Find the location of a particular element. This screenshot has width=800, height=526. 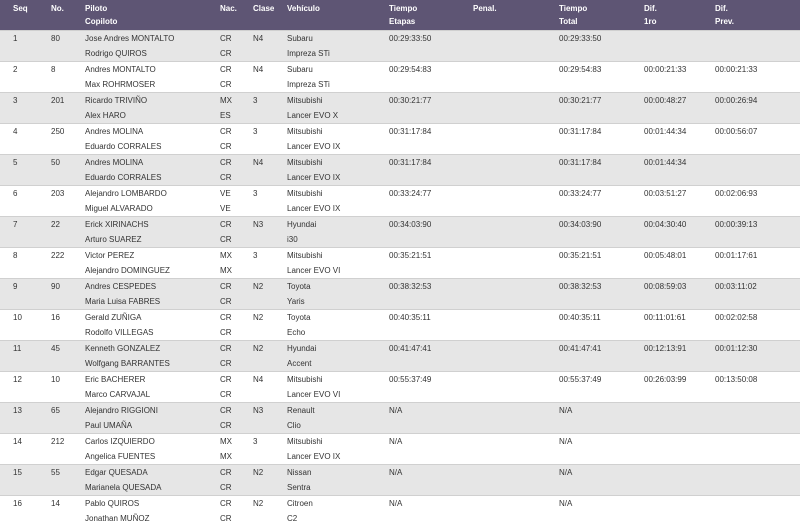

cell-copiloto: Rodrigo QUIROS is located at coordinates (152, 53).